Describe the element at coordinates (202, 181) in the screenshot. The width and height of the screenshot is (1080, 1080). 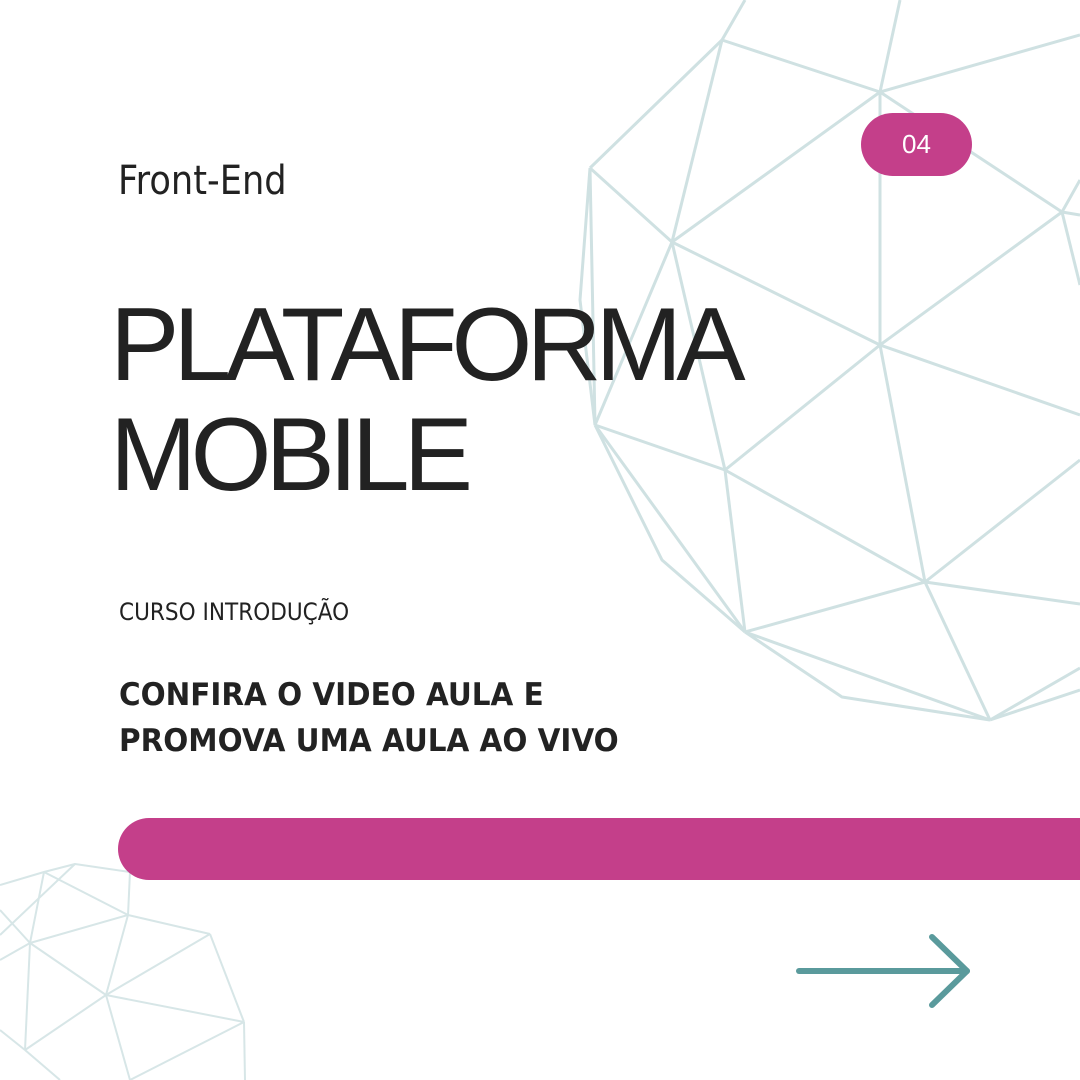
I see `category-label: Front-End` at that location.